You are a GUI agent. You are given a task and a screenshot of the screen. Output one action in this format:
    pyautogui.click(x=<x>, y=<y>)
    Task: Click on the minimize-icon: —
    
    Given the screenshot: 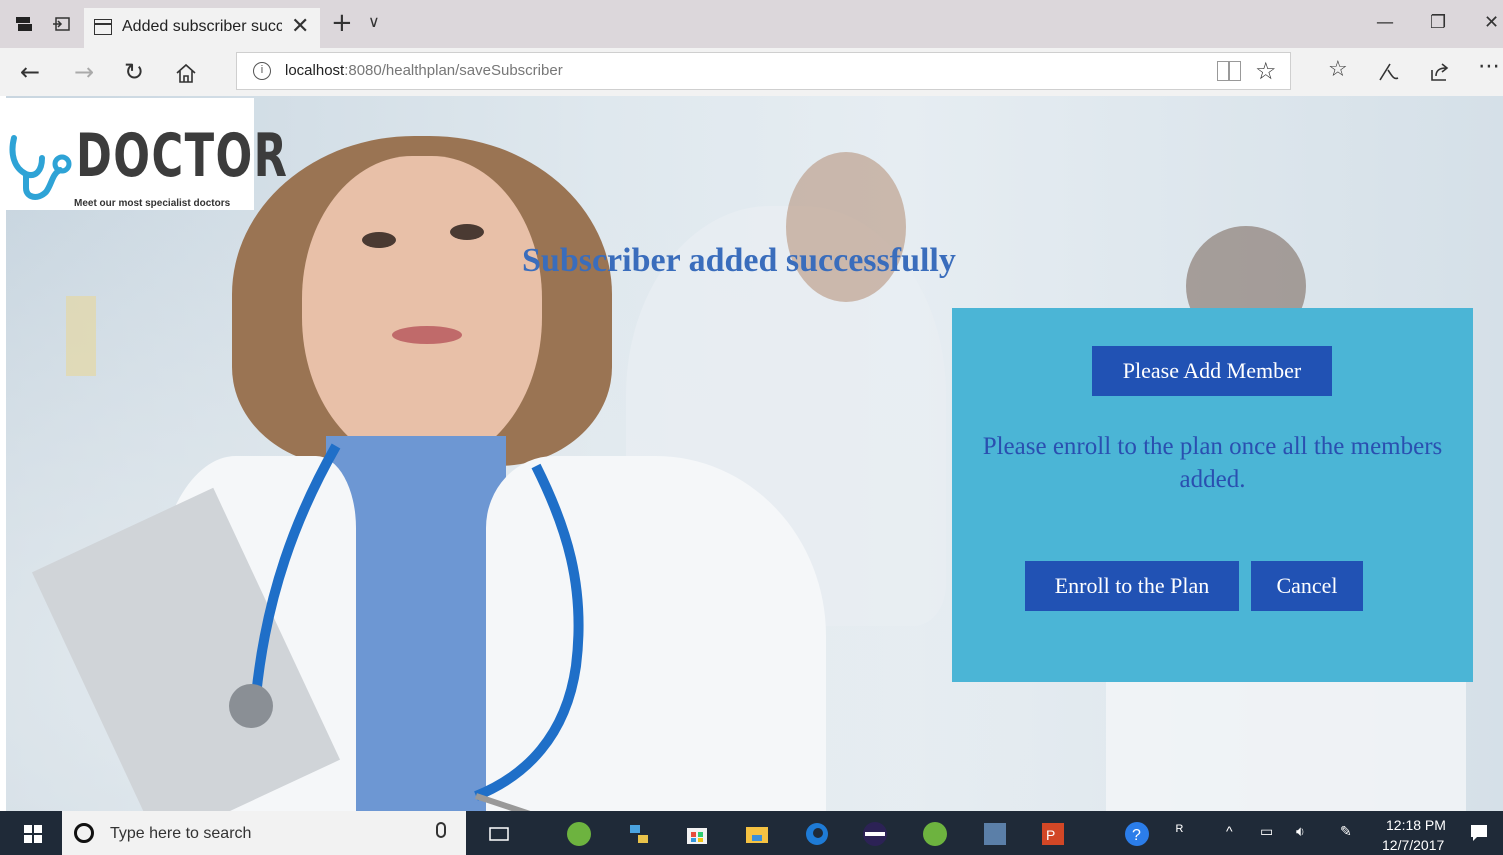 What is the action you would take?
    pyautogui.click(x=1385, y=22)
    